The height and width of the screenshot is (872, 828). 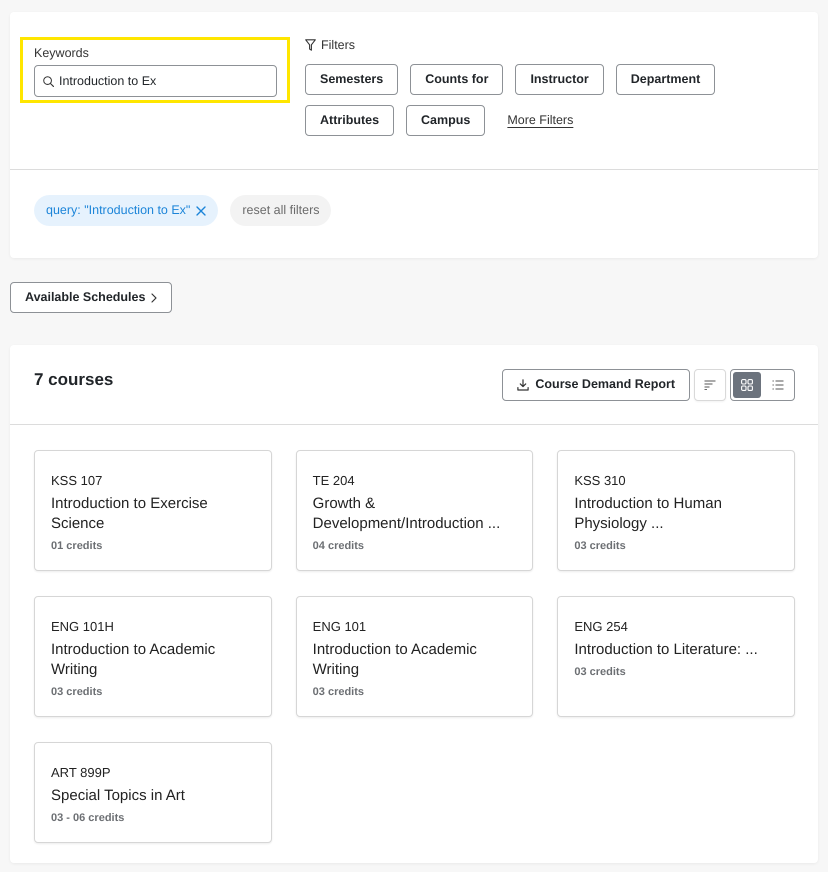 What do you see at coordinates (540, 120) in the screenshot?
I see `more-filters-link: More Filters` at bounding box center [540, 120].